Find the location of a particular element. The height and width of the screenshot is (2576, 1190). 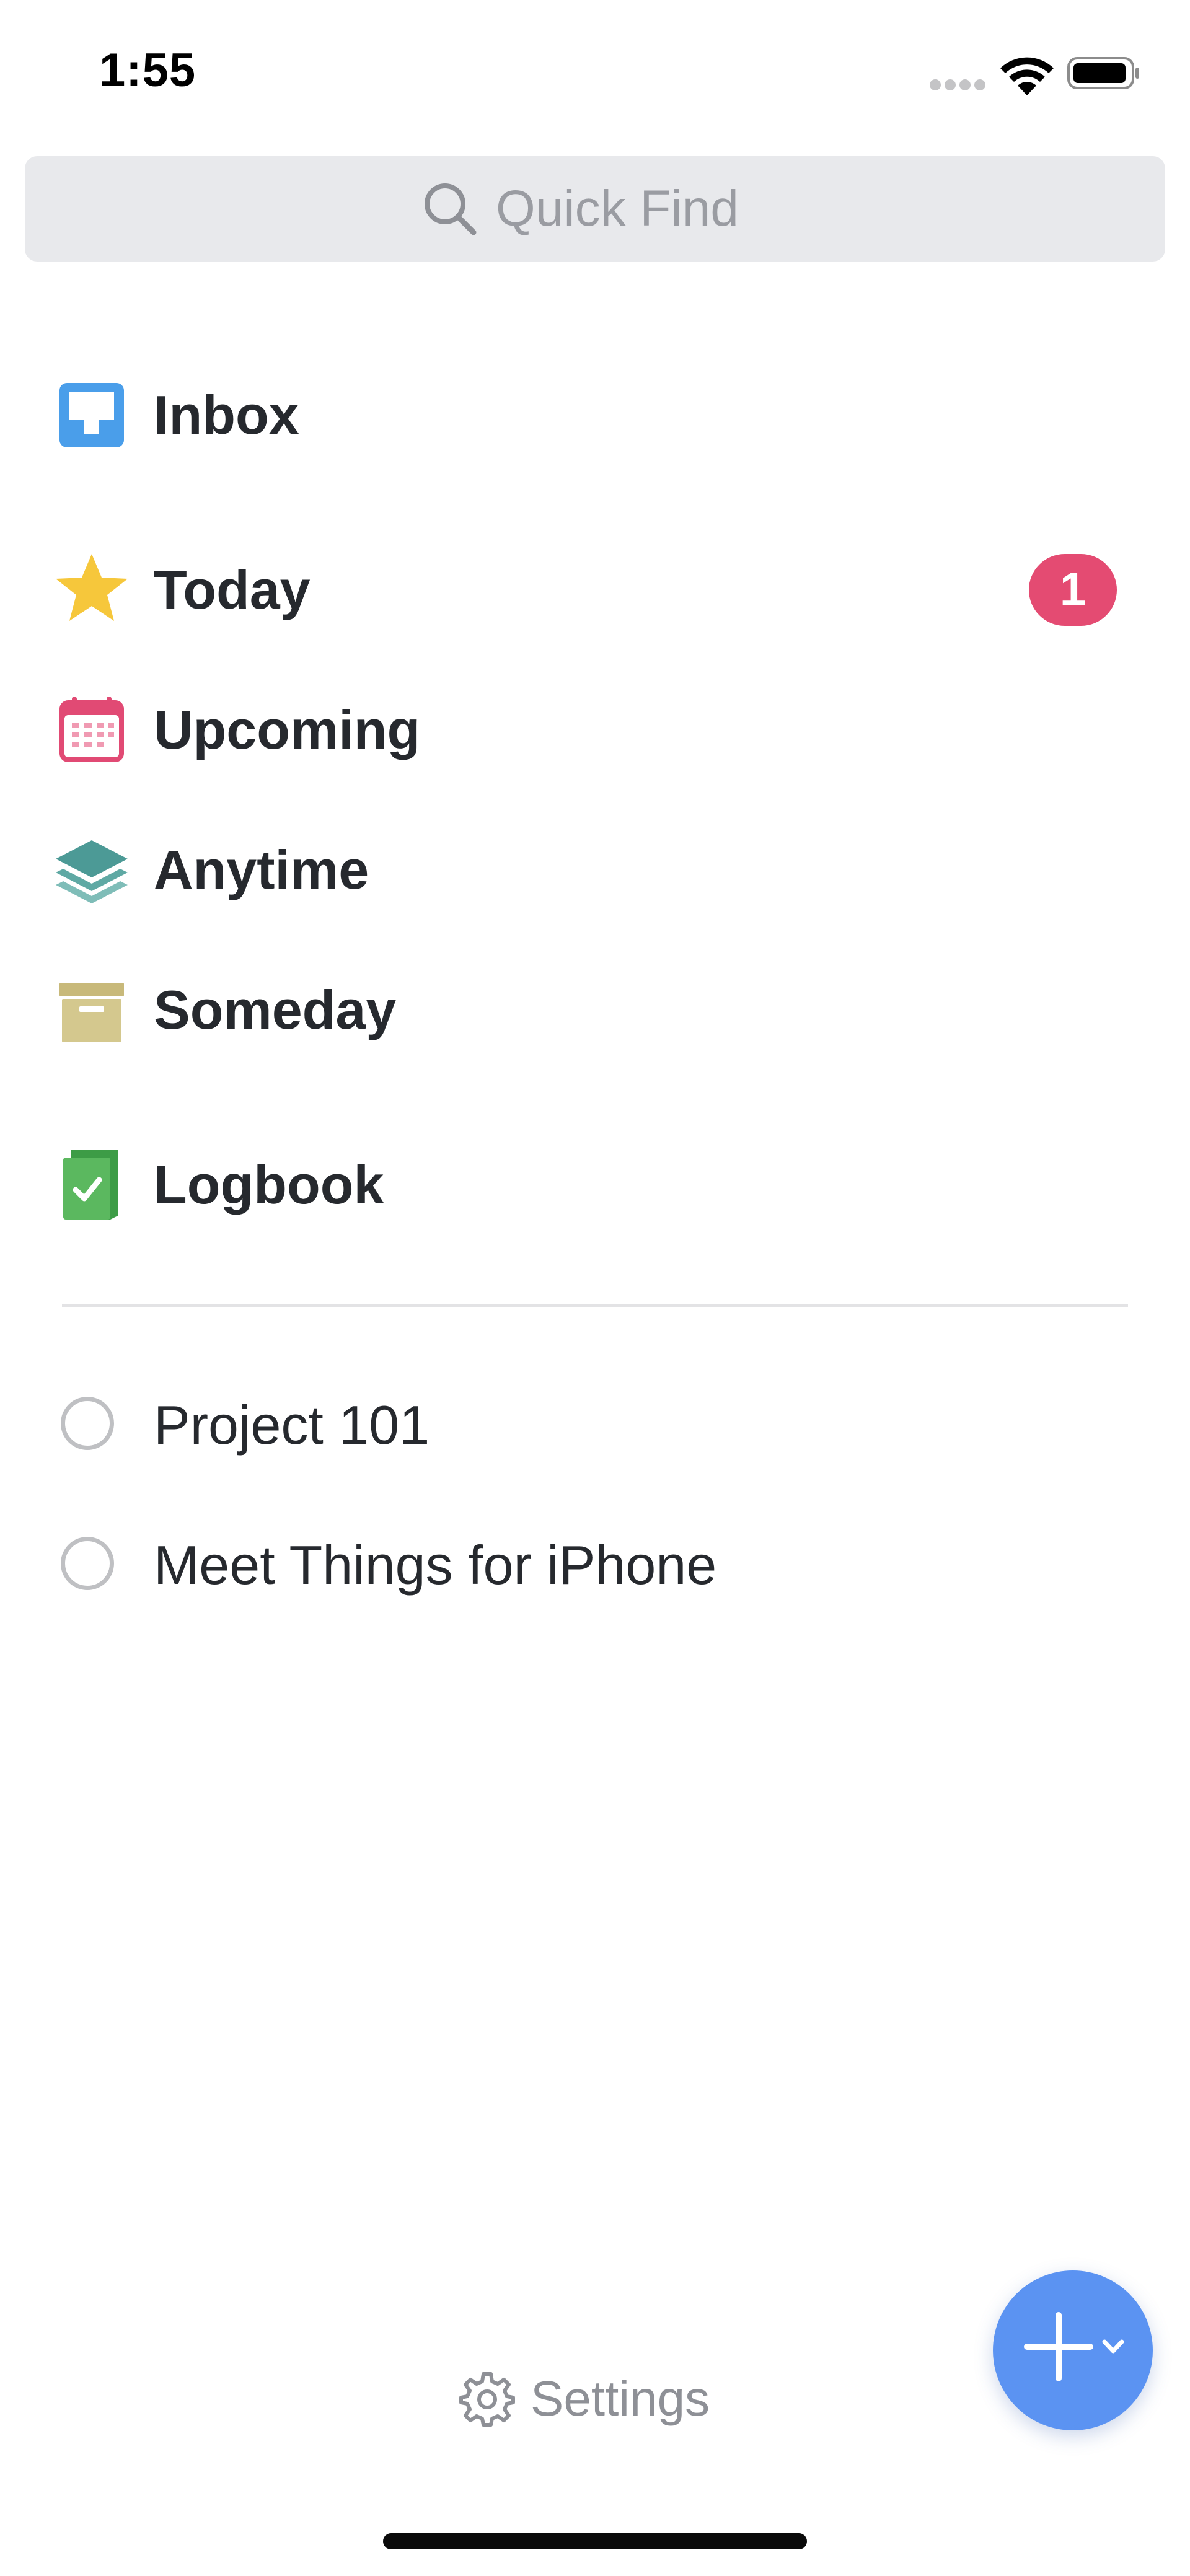

section-divider is located at coordinates (595, 1306).